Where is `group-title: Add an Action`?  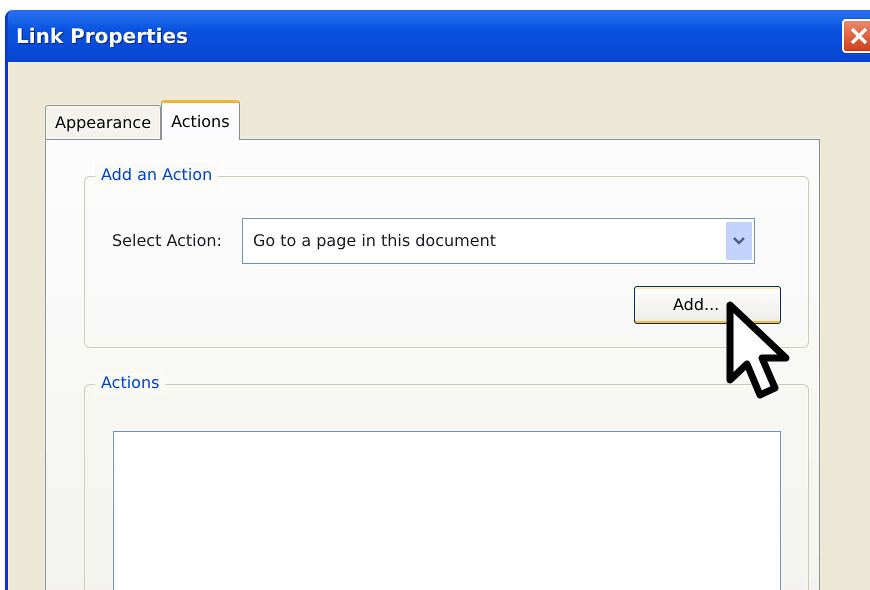 group-title: Add an Action is located at coordinates (156, 175).